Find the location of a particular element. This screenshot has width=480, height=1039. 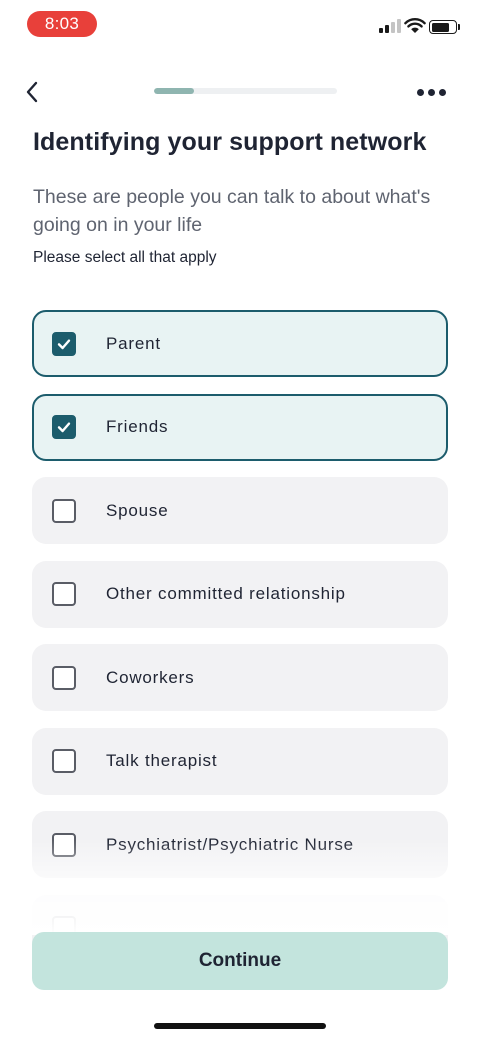

option-label: Friends is located at coordinates (137, 426).